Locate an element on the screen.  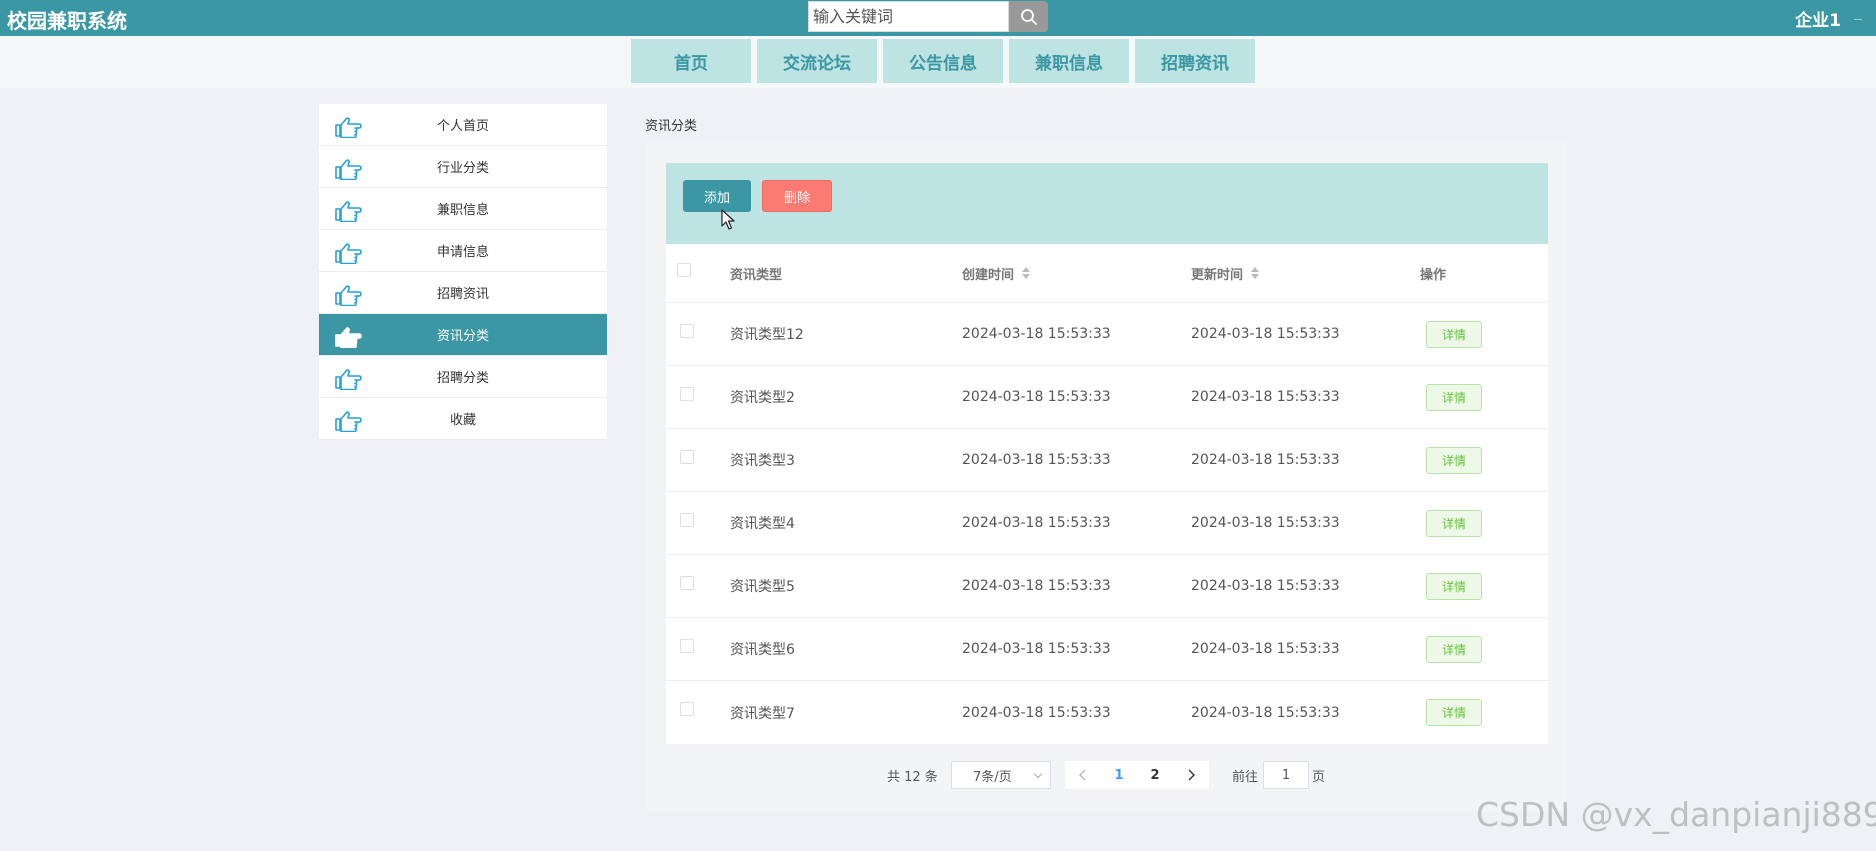
page-1-button: 1 is located at coordinates (1119, 775).